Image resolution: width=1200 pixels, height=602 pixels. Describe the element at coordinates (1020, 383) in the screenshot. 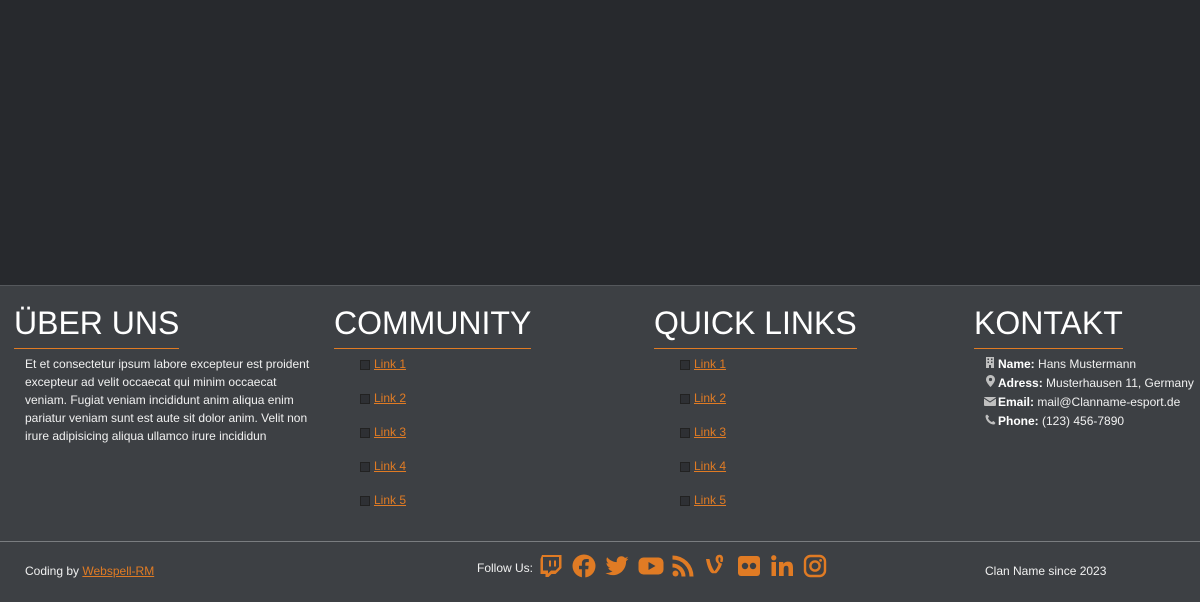

I see `contact-address-label: Adress:` at that location.